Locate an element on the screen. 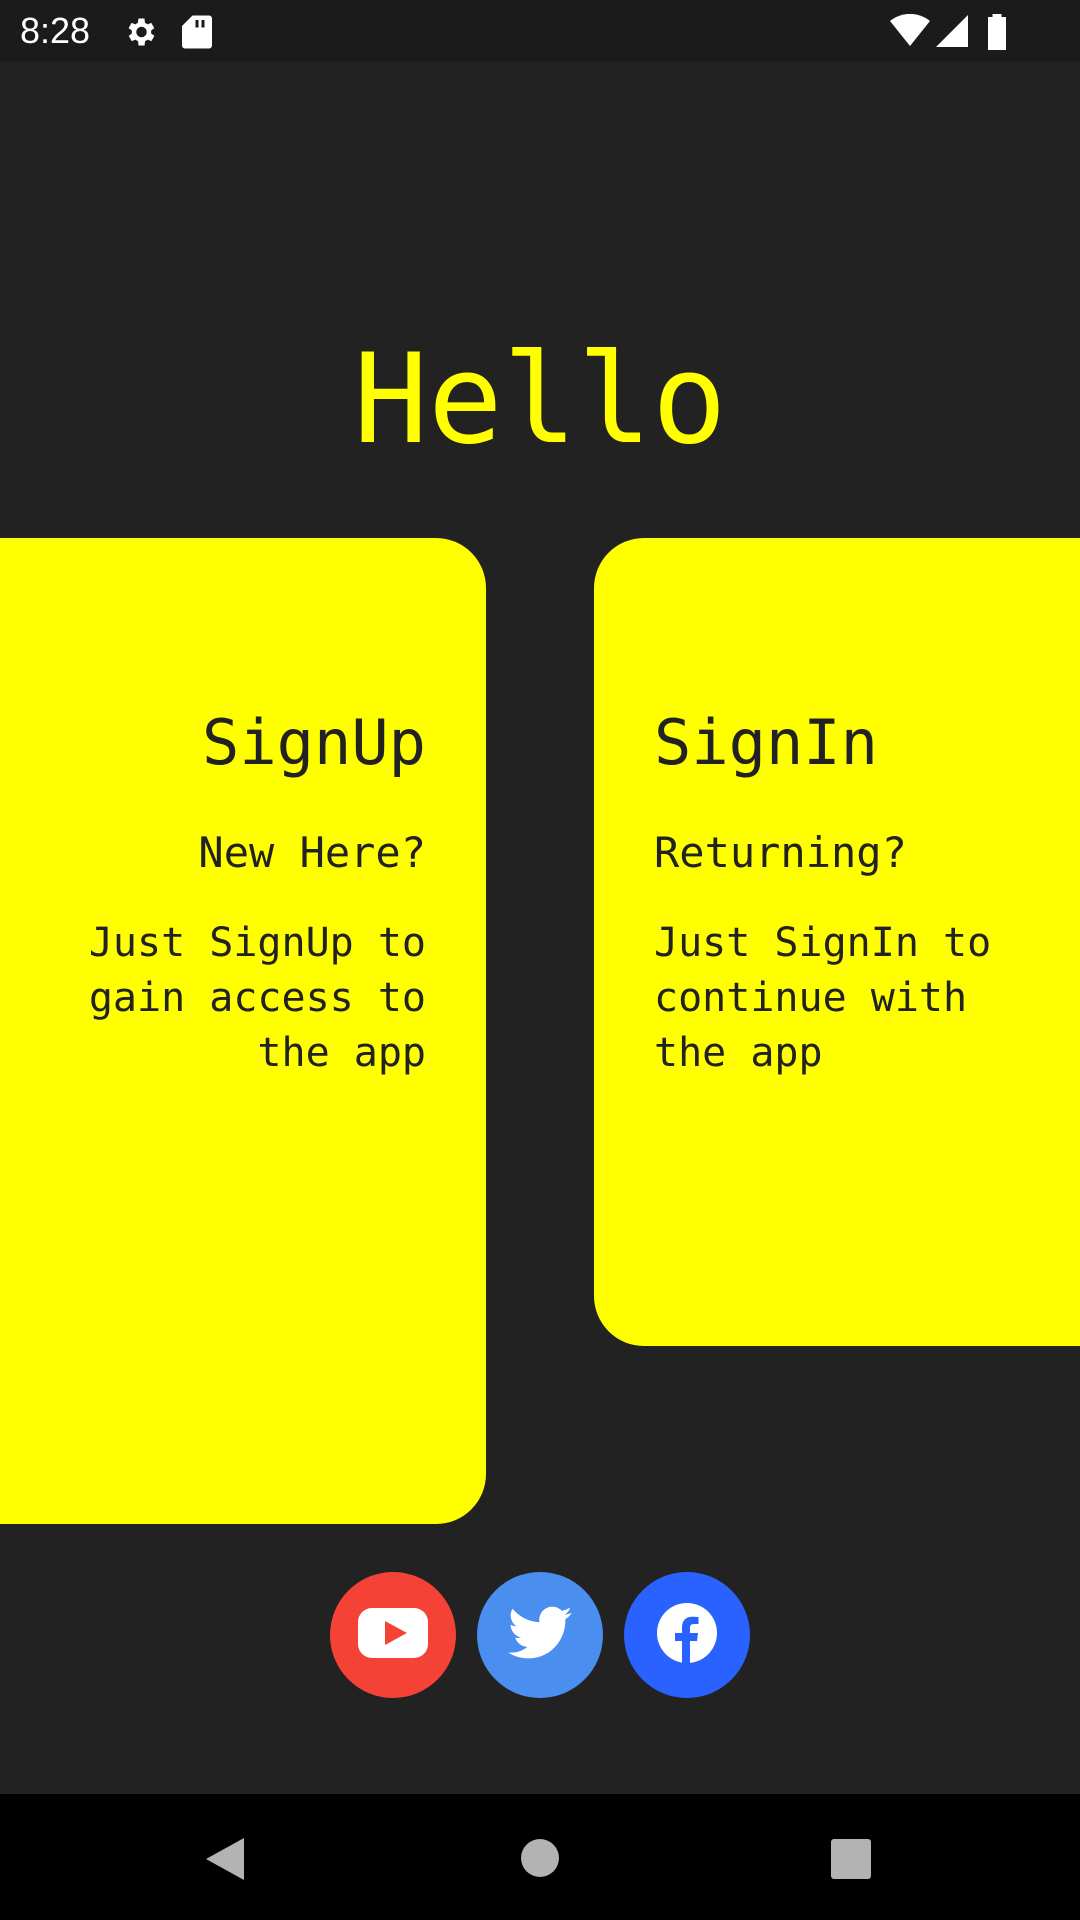  signal-icon is located at coordinates (952, 33).